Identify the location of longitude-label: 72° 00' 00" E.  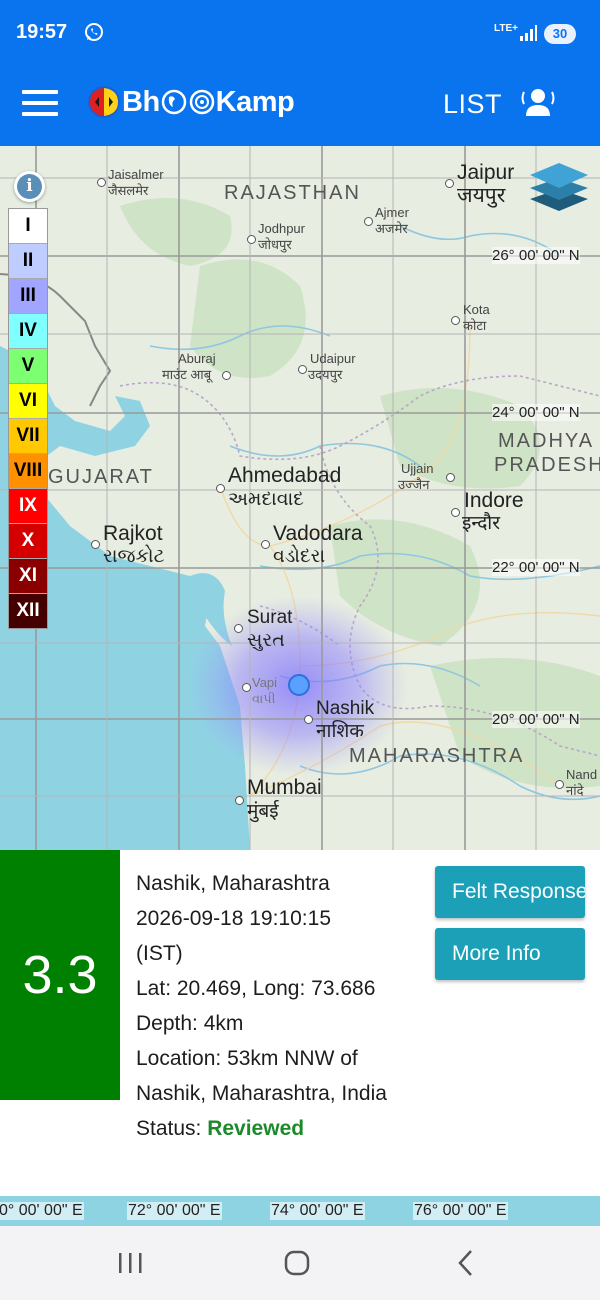
(174, 1211).